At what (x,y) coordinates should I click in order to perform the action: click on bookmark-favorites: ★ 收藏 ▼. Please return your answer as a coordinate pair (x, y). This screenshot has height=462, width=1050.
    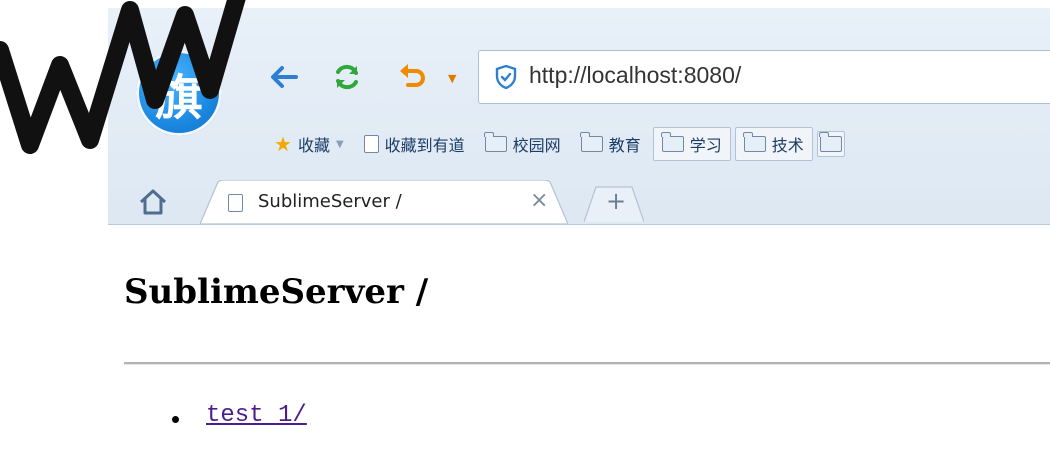
    Looking at the image, I should click on (309, 144).